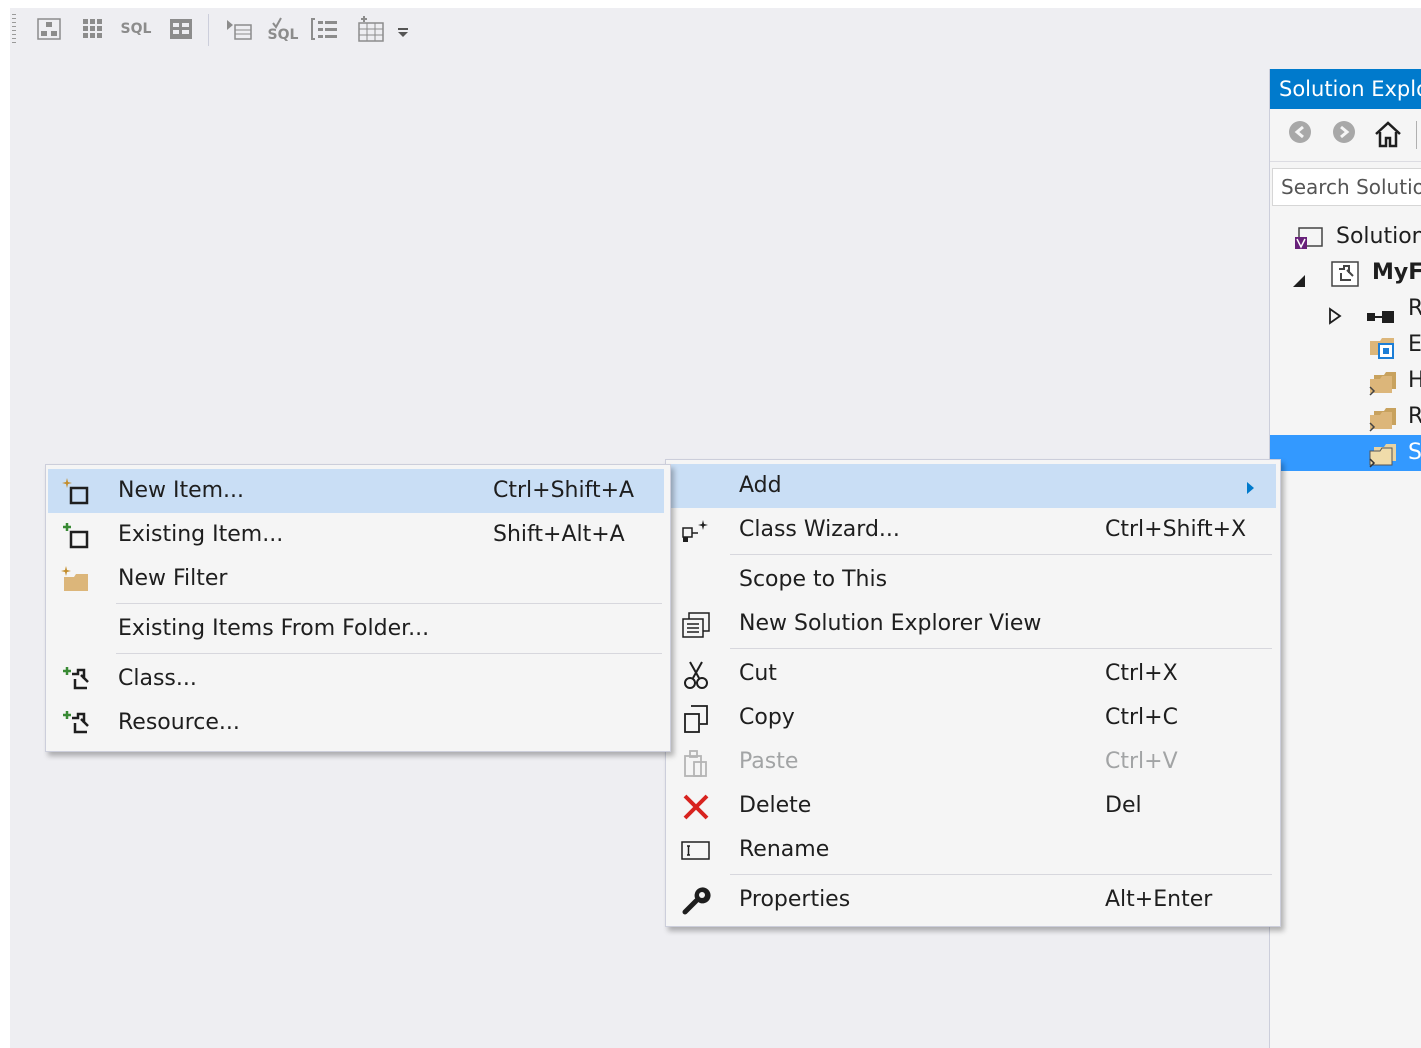 The image size is (1421, 1048). I want to click on menu-item-delete: Delete Del, so click(972, 806).